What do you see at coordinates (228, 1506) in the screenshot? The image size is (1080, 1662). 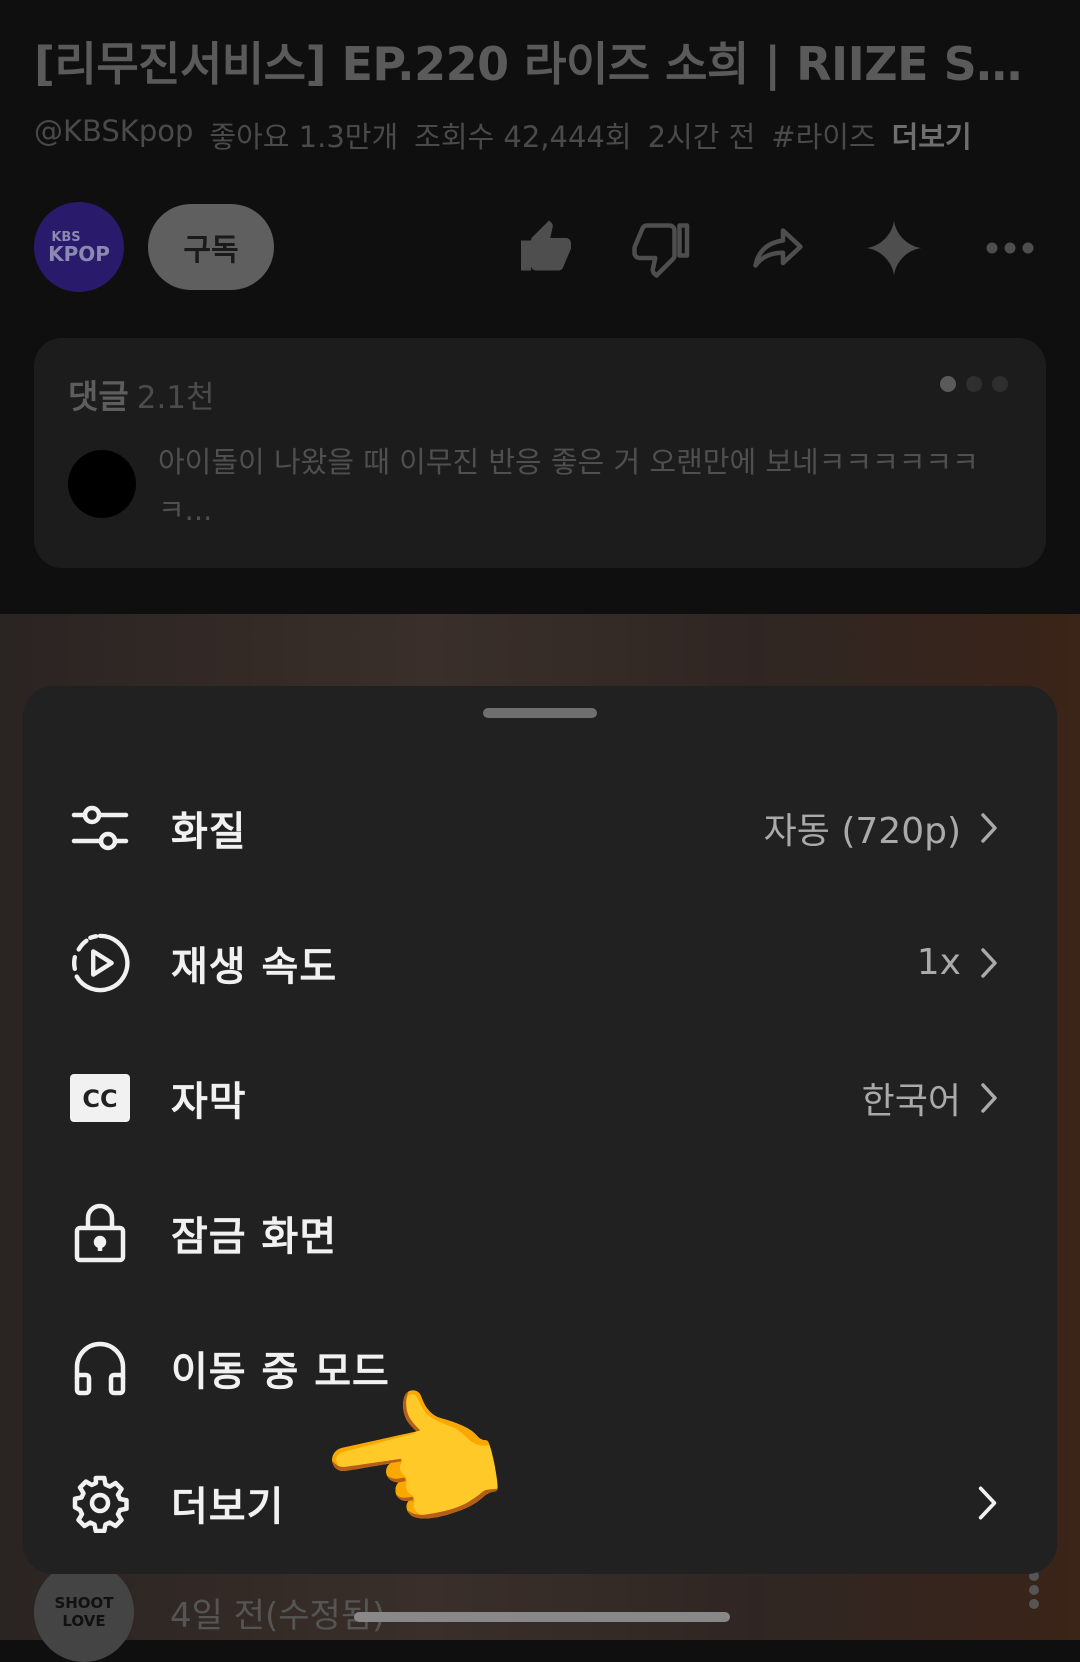 I see `menu-item-label: 더보기` at bounding box center [228, 1506].